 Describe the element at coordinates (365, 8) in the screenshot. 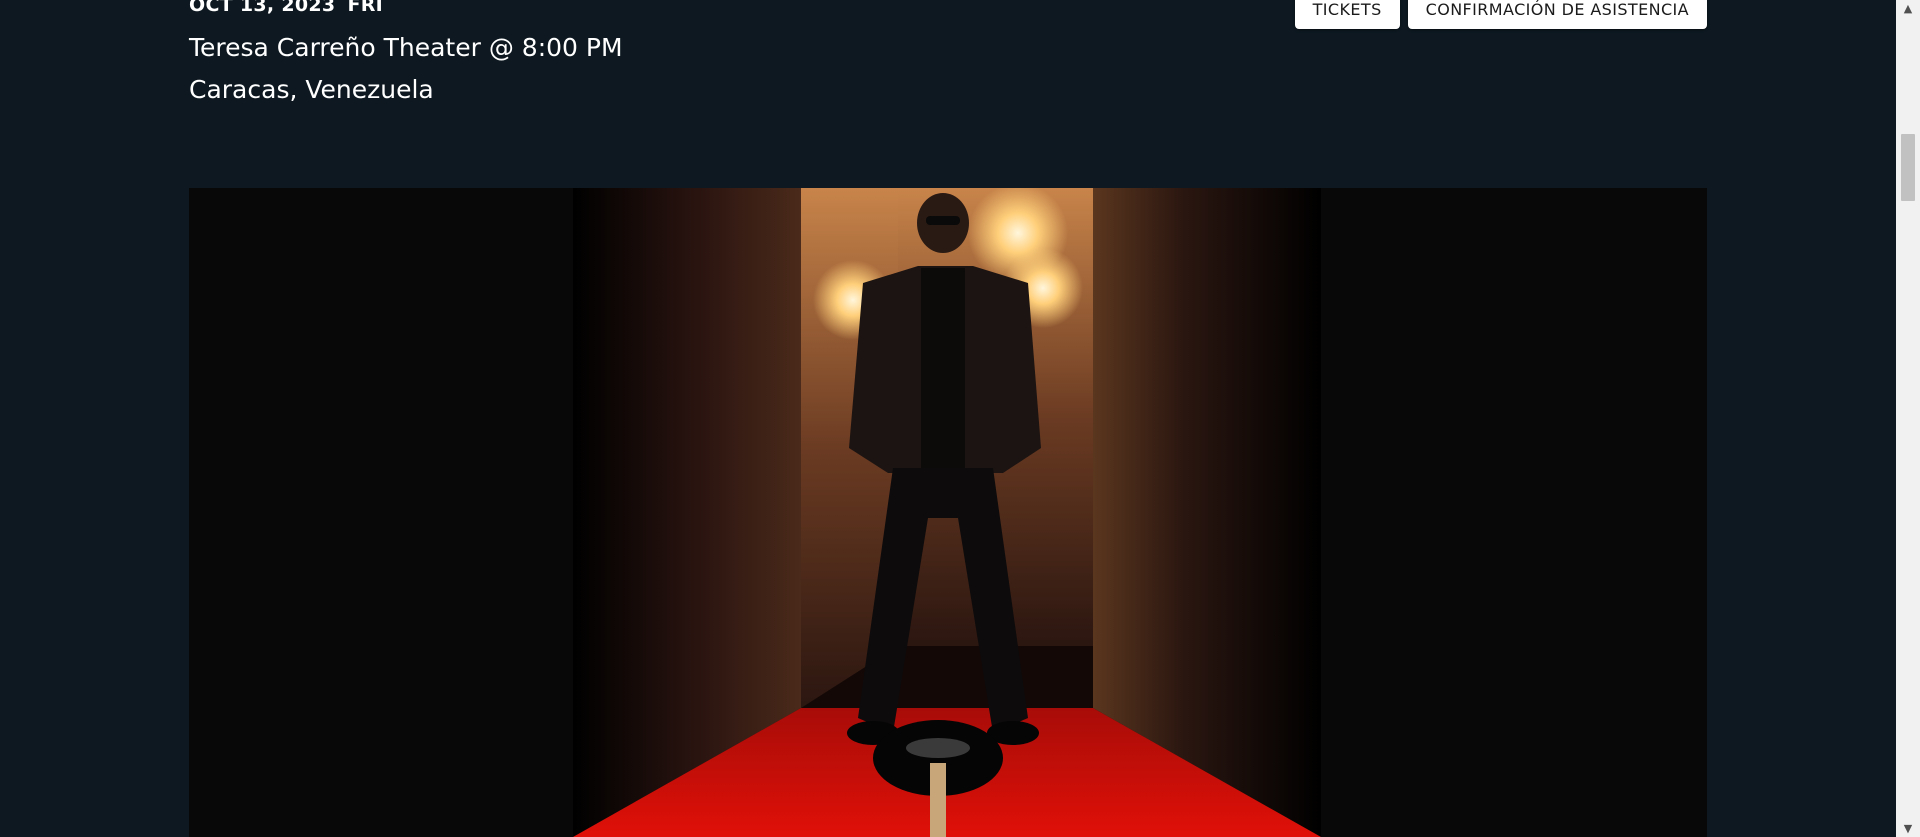

I see `event-weekday: FRI` at that location.